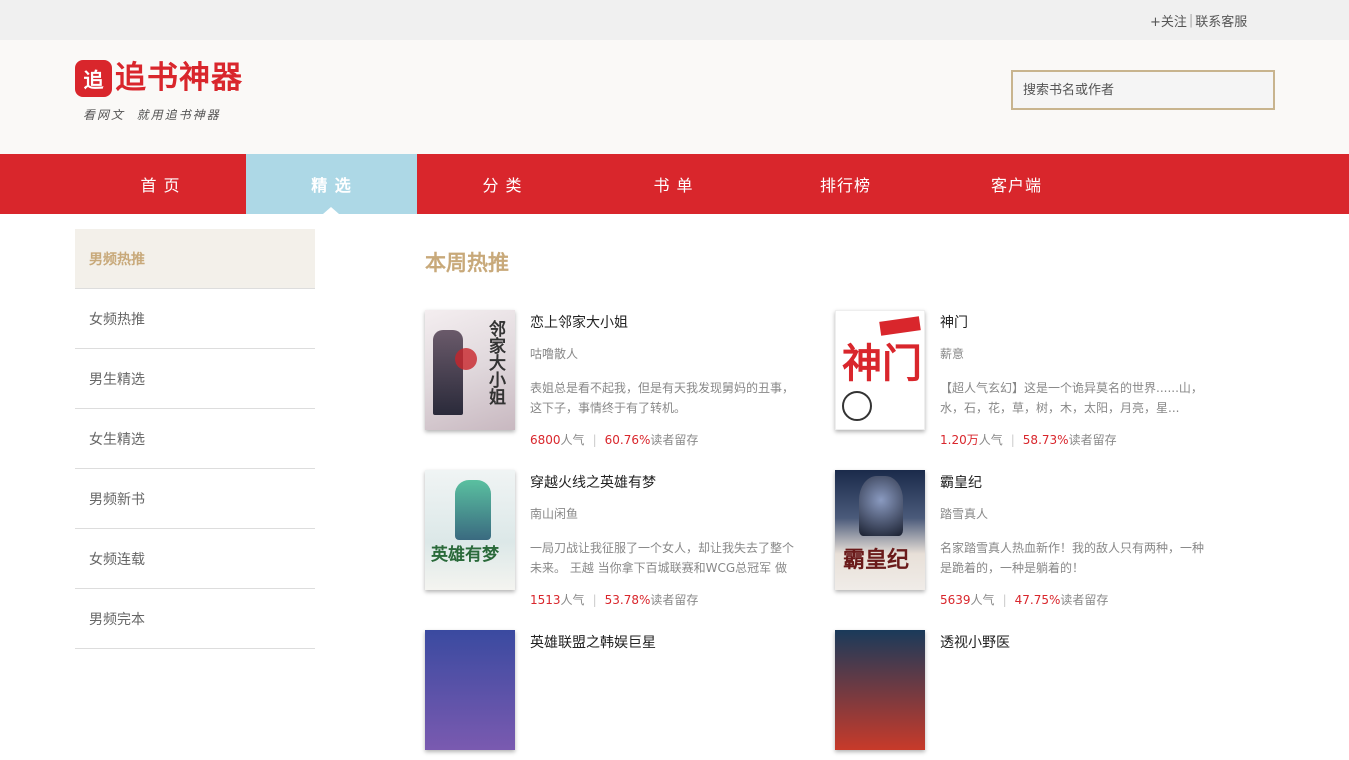 The image size is (1349, 760). I want to click on book-cover: 霸皇纪, so click(880, 530).